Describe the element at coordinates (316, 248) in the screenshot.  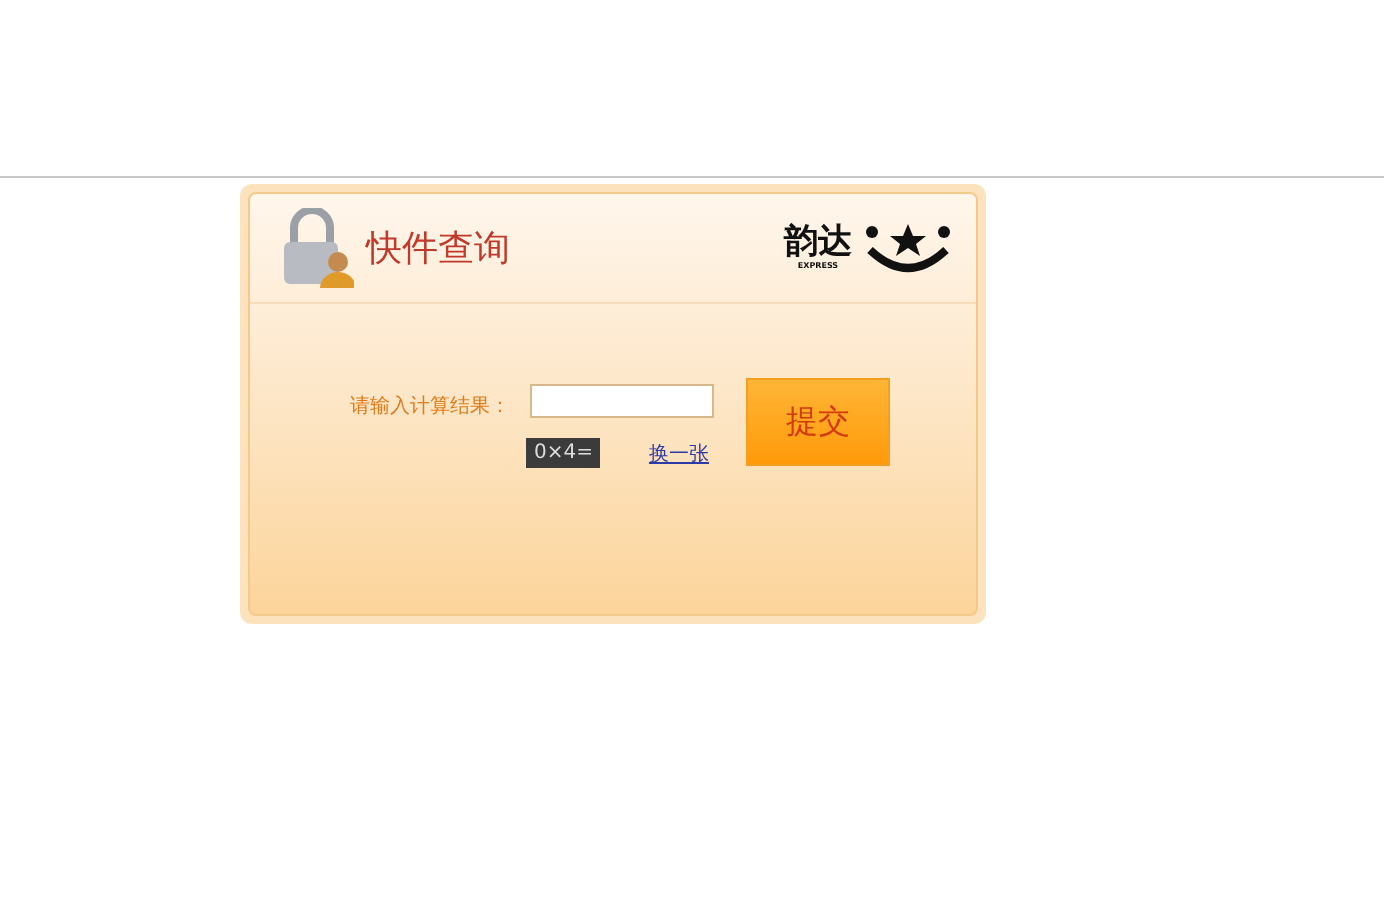
I see `lock-user-icon` at that location.